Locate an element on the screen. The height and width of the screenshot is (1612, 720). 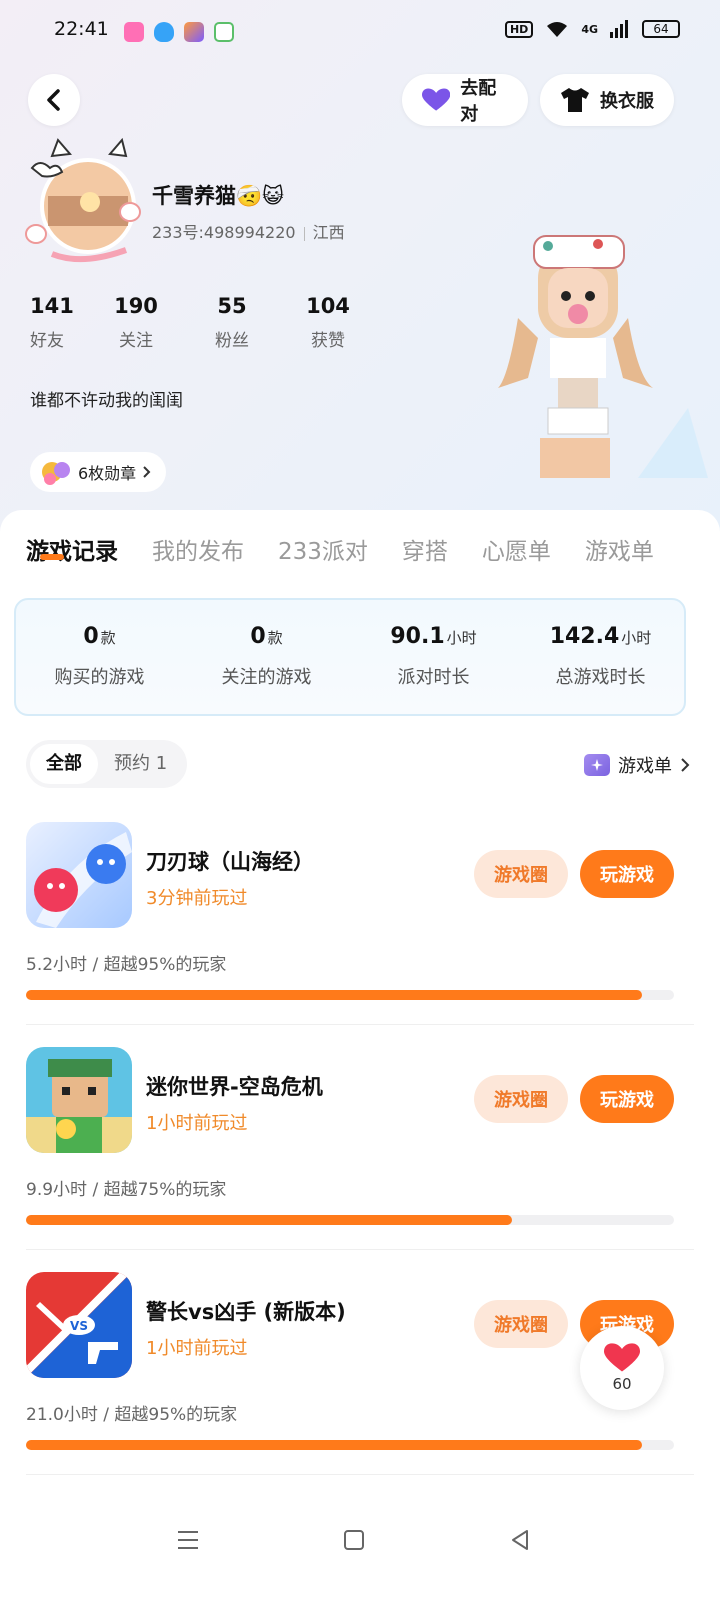
profile-stats: 141 好友 190 关注 55 粉丝 104 获赞 is located at coordinates (203, 322).